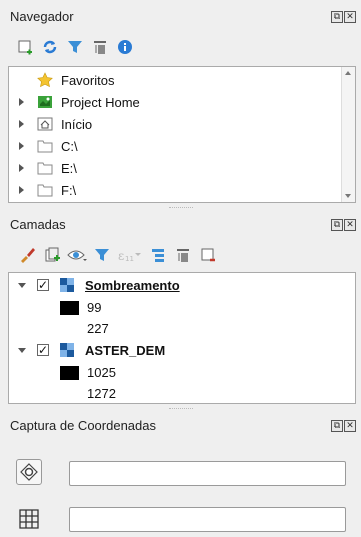 The width and height of the screenshot is (361, 537). What do you see at coordinates (348, 73) in the screenshot?
I see `scroll-up-icon` at bounding box center [348, 73].